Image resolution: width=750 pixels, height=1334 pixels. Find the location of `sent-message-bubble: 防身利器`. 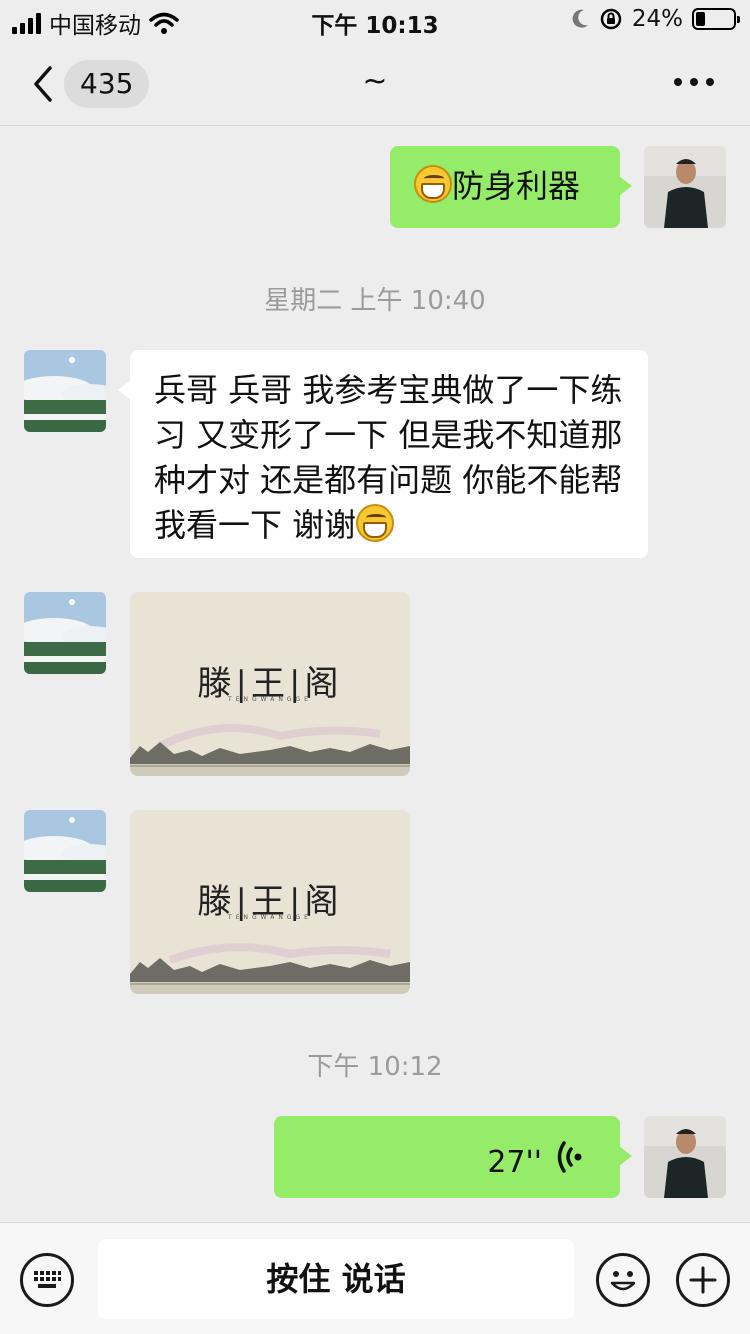

sent-message-bubble: 防身利器 is located at coordinates (511, 187).